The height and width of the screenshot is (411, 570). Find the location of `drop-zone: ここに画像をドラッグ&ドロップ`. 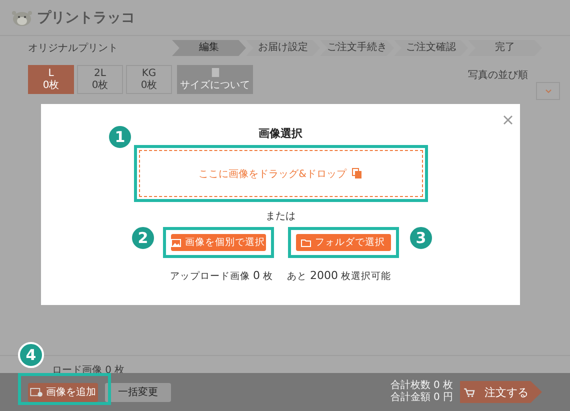

drop-zone: ここに画像をドラッグ&ドロップ is located at coordinates (280, 173).